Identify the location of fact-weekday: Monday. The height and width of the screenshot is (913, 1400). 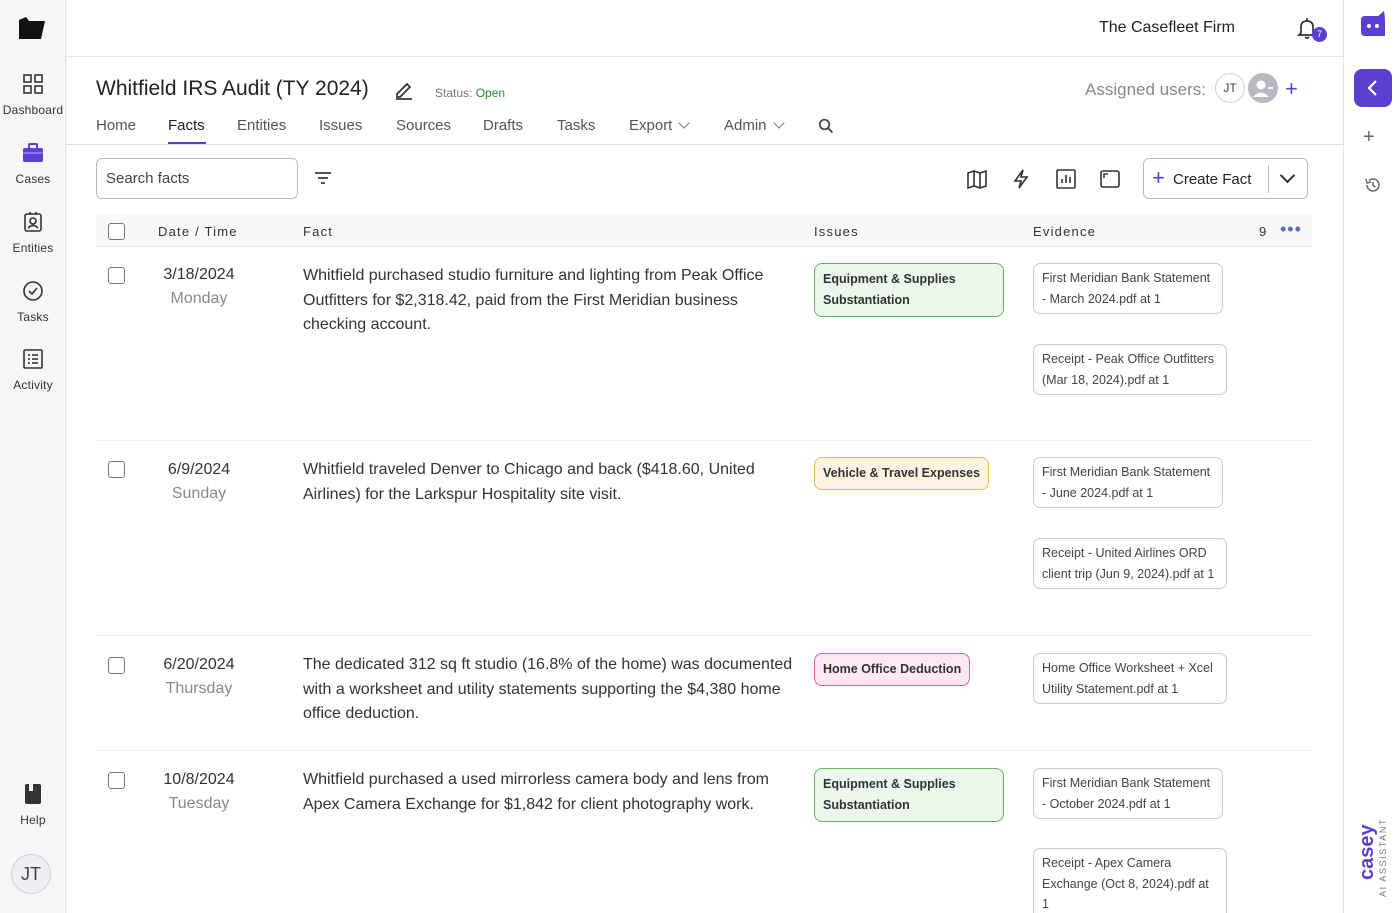
(199, 298).